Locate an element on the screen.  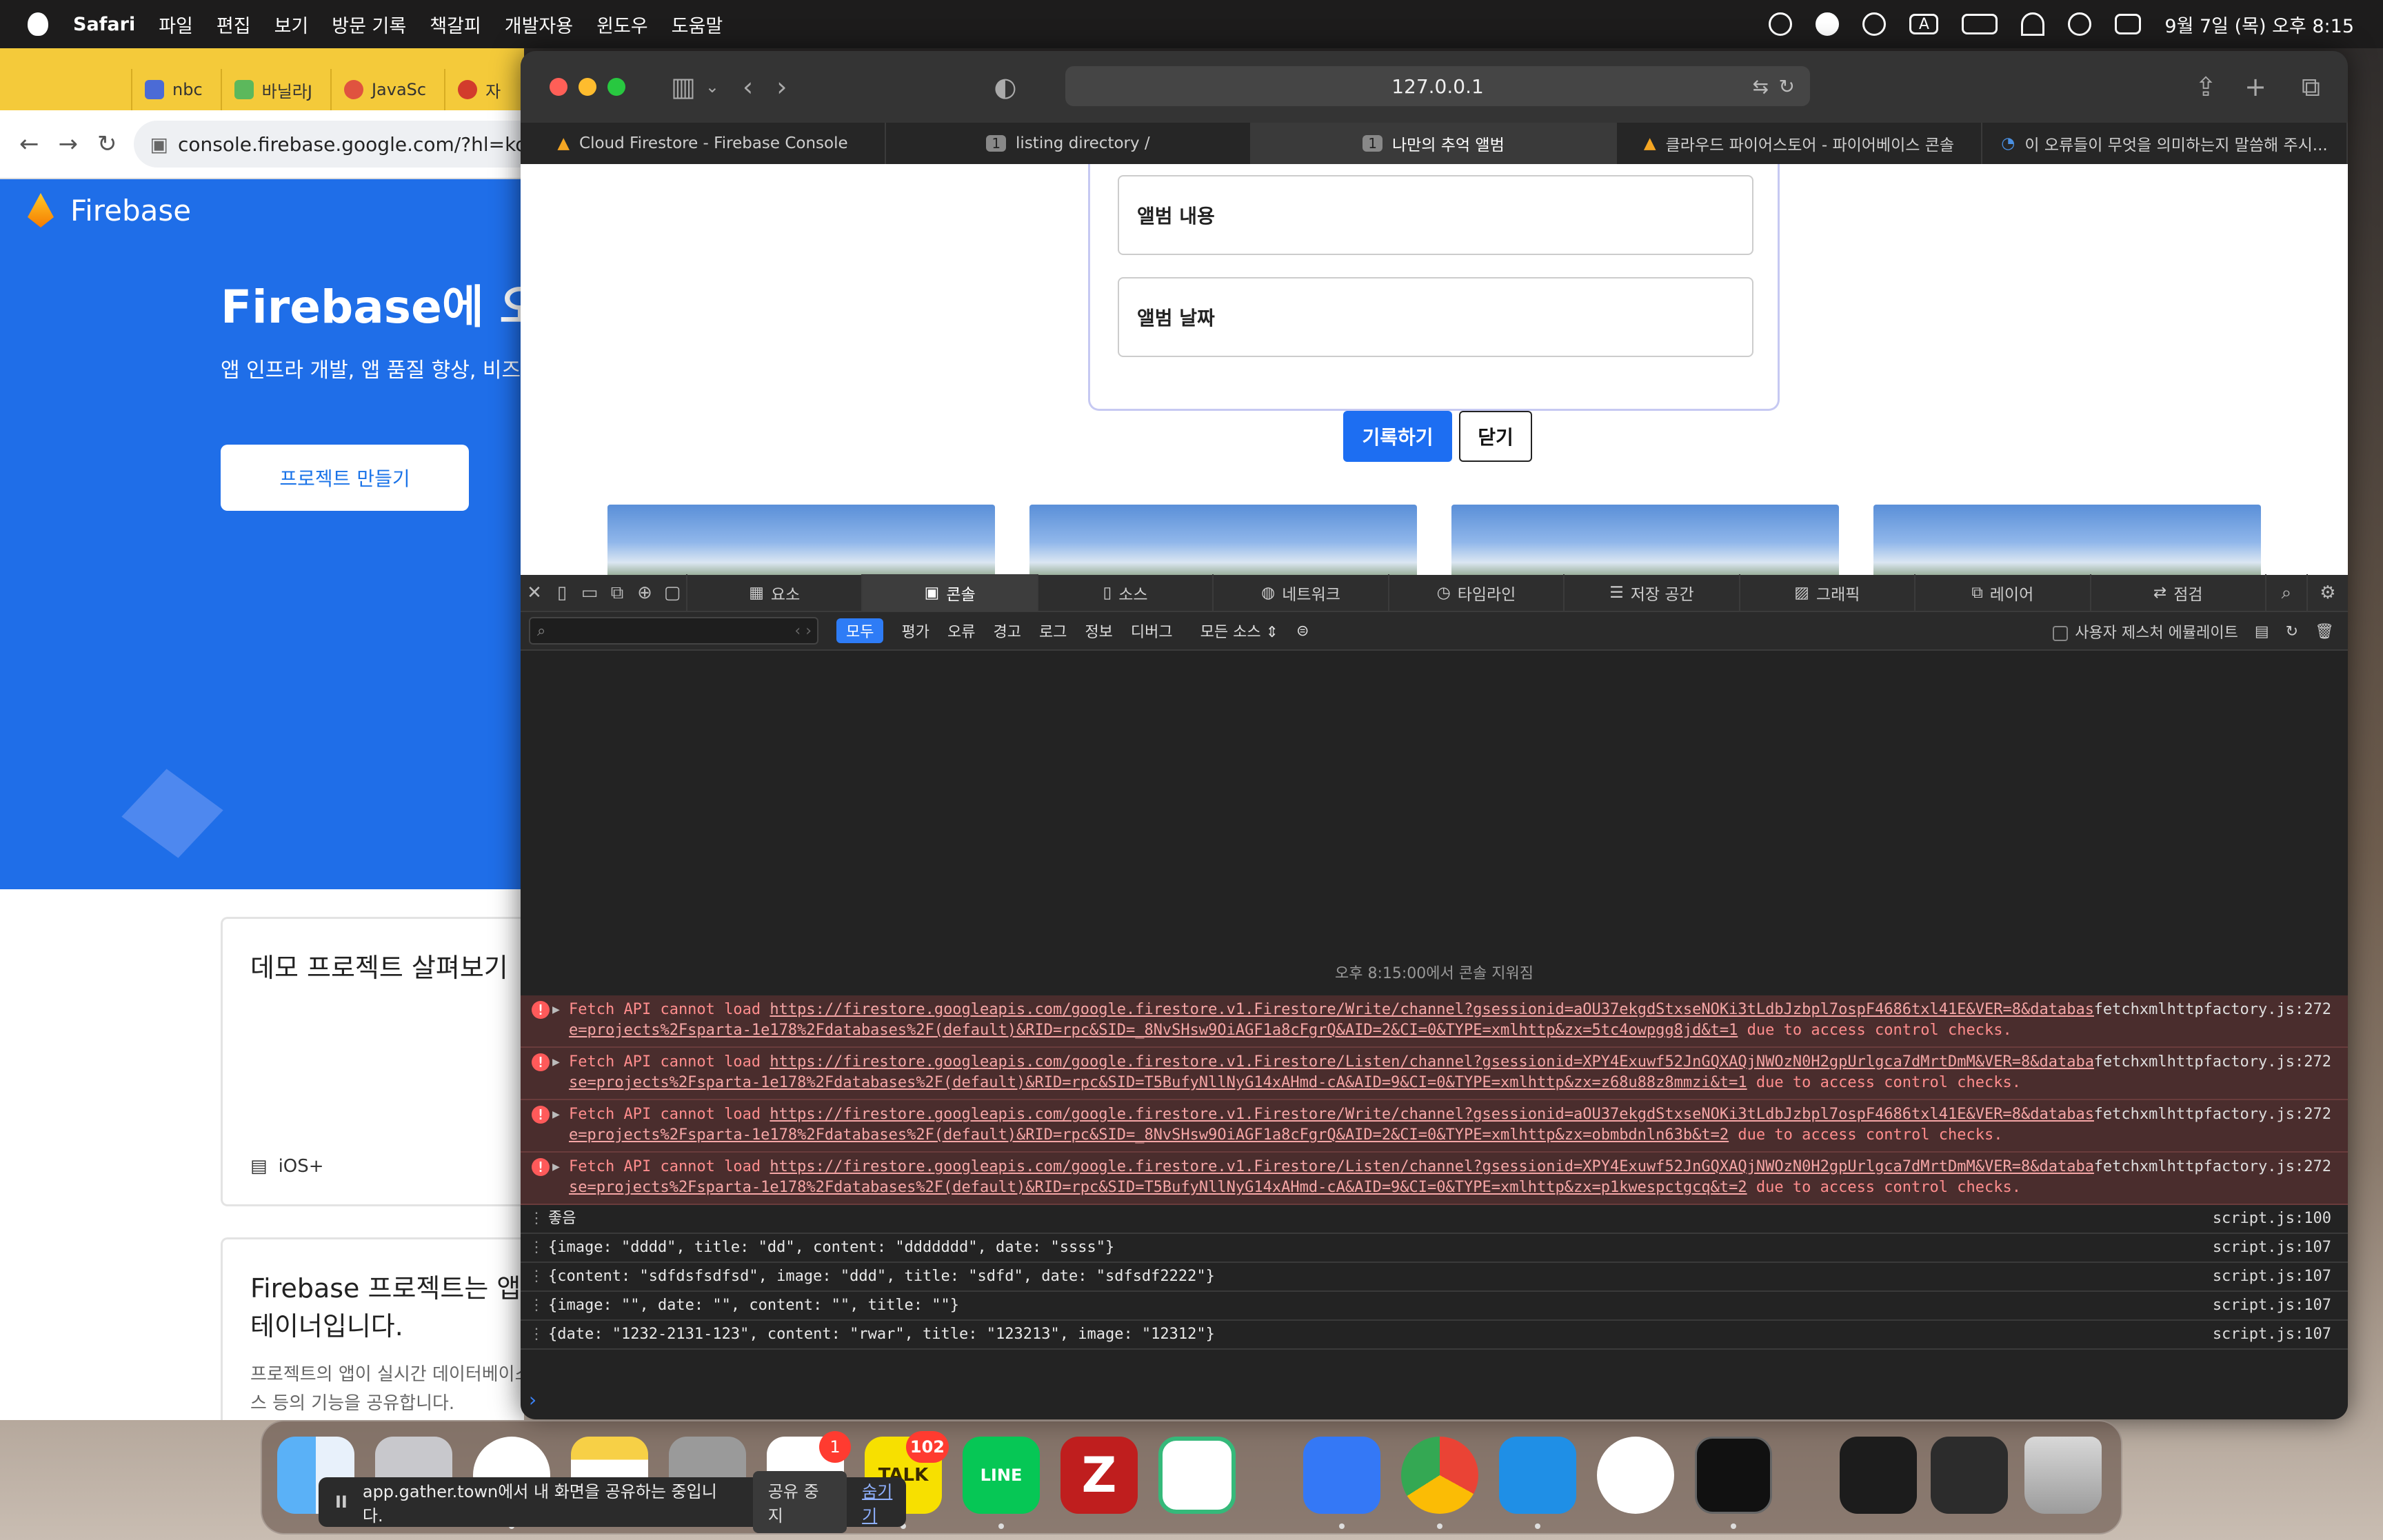
clear-console-trash-icon: 🗑 is located at coordinates (2324, 632).